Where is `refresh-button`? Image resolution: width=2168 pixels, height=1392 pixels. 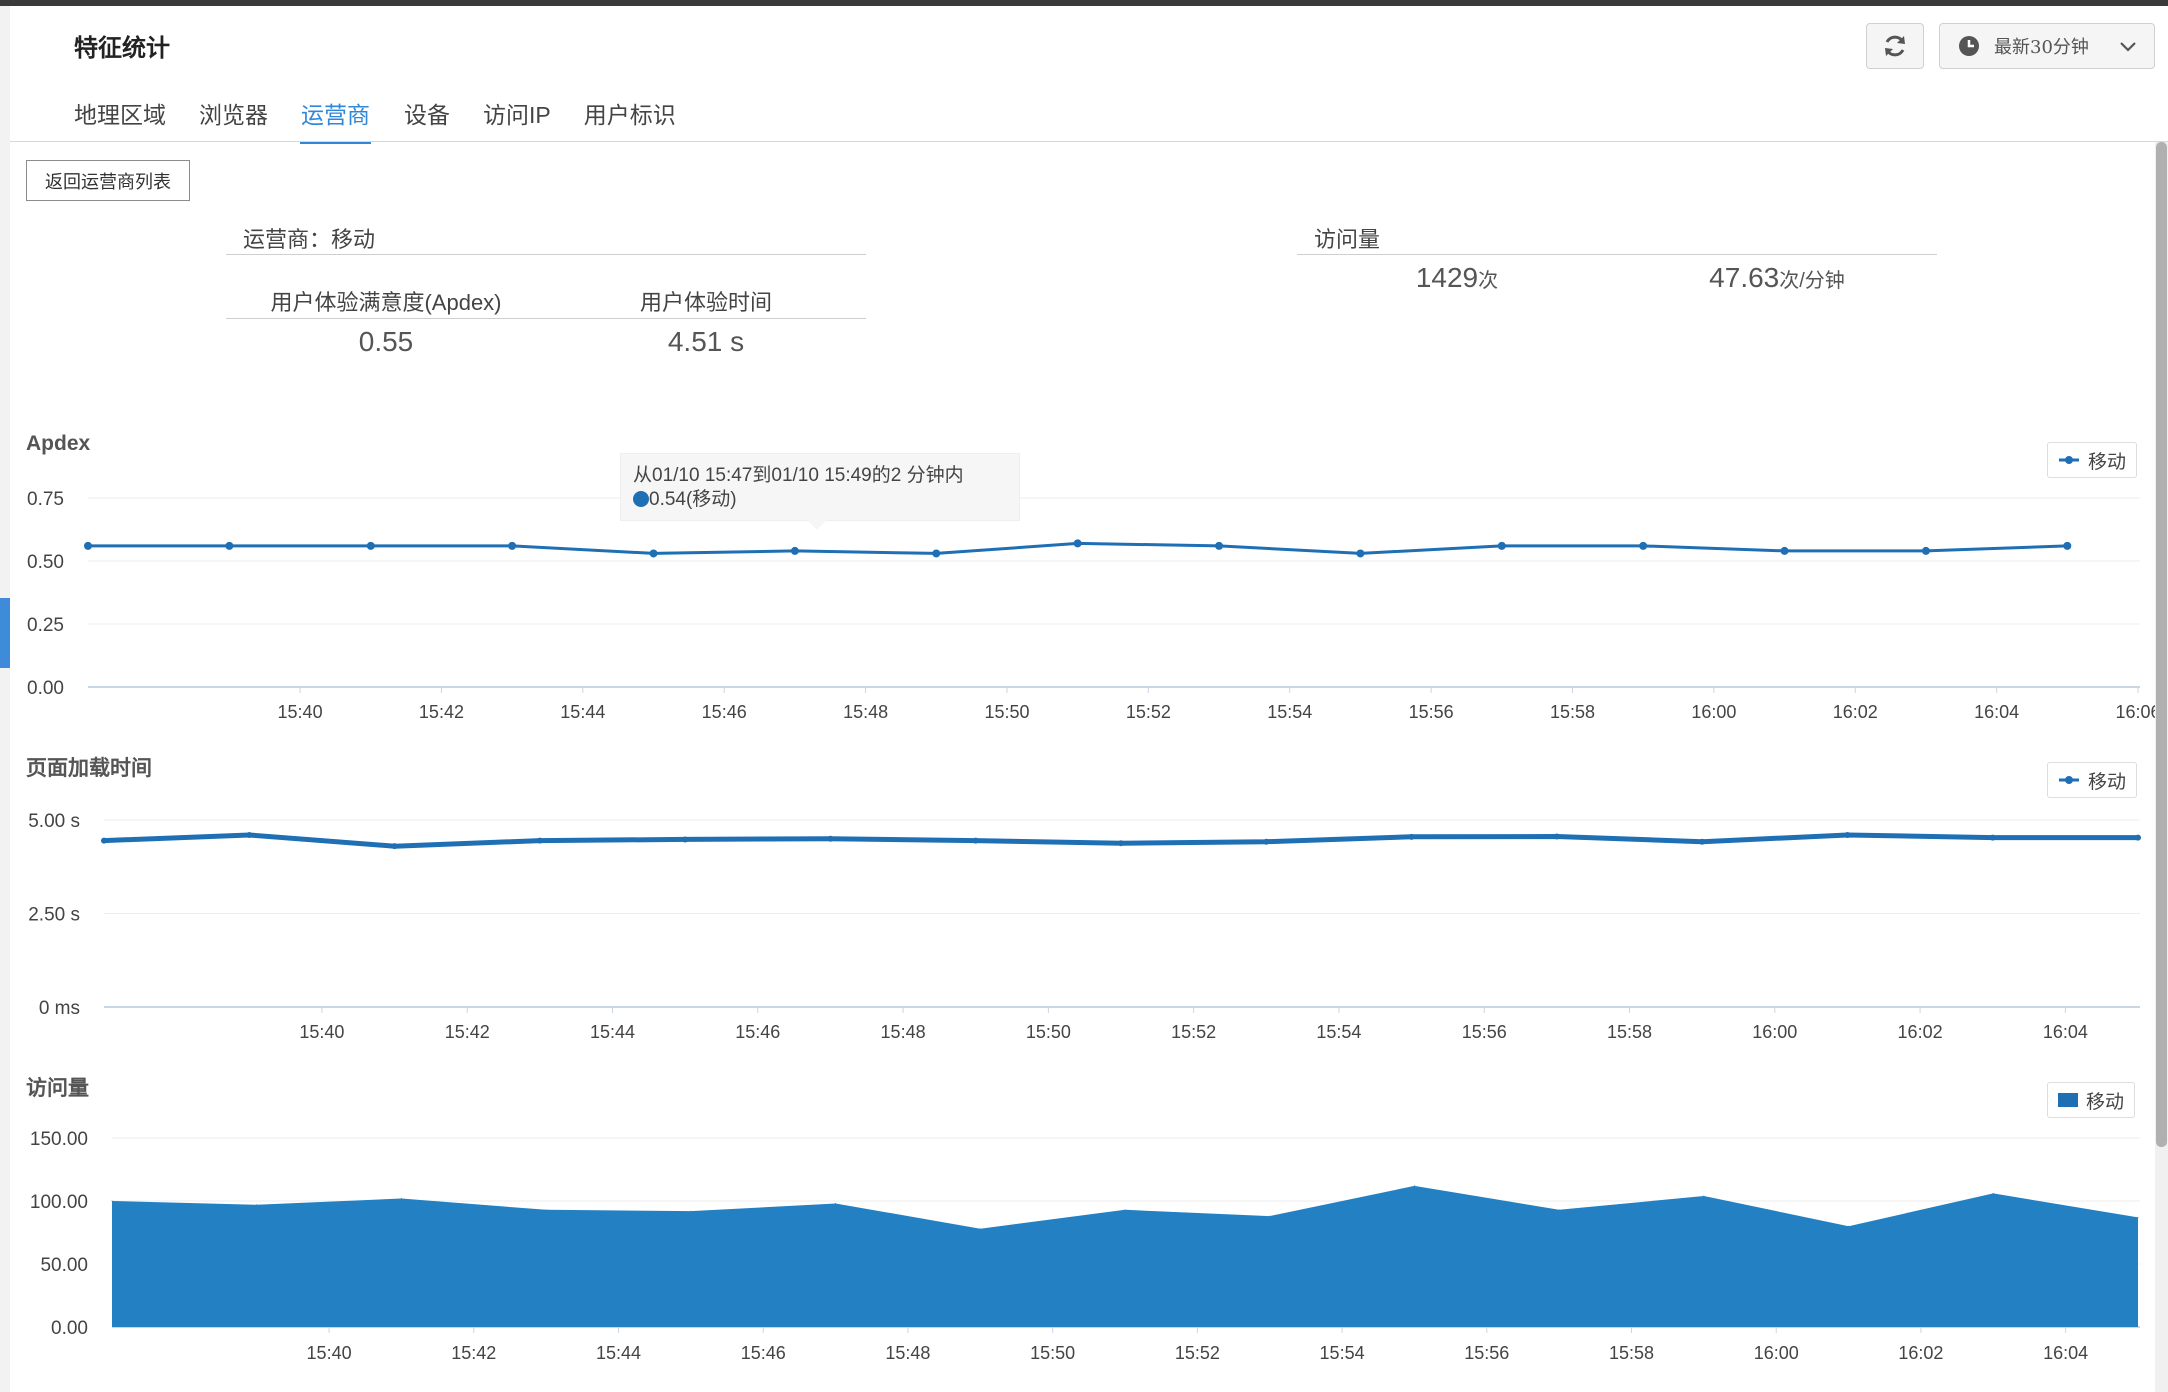
refresh-button is located at coordinates (1895, 46).